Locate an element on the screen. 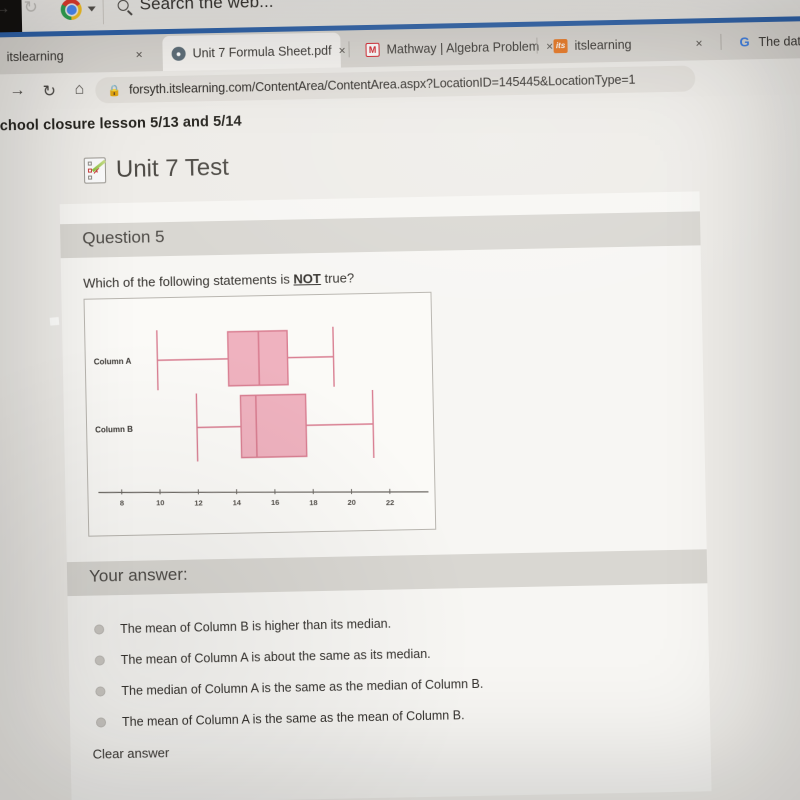 The width and height of the screenshot is (800, 800). clear-answer-link: Clear answer is located at coordinates (131, 753).